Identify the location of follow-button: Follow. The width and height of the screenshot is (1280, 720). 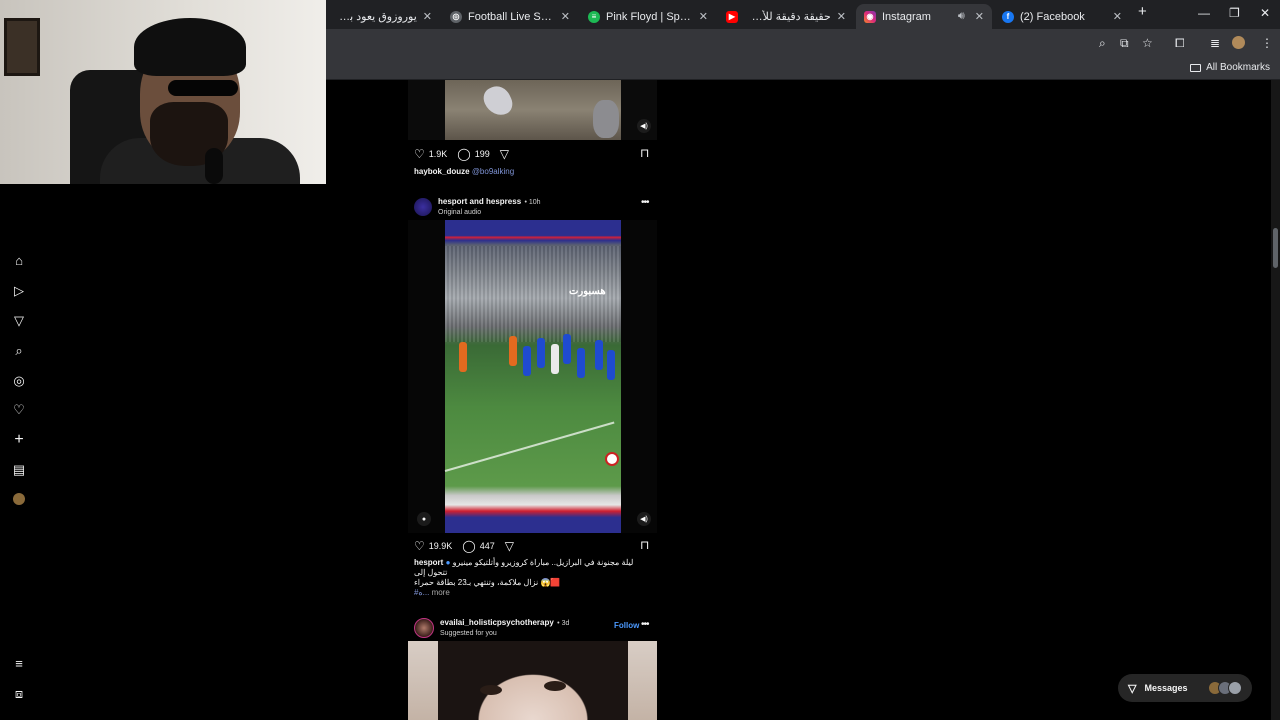
(626, 625).